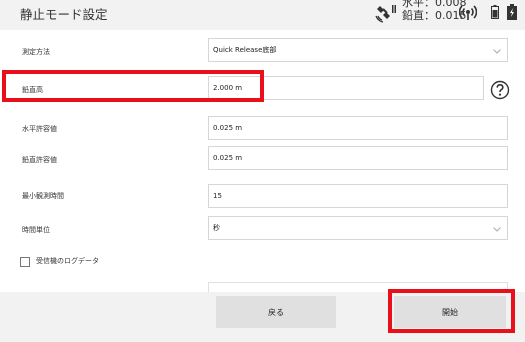 Image resolution: width=525 pixels, height=342 pixels. Describe the element at coordinates (64, 14) in the screenshot. I see `page-title: 静止モード設定` at that location.